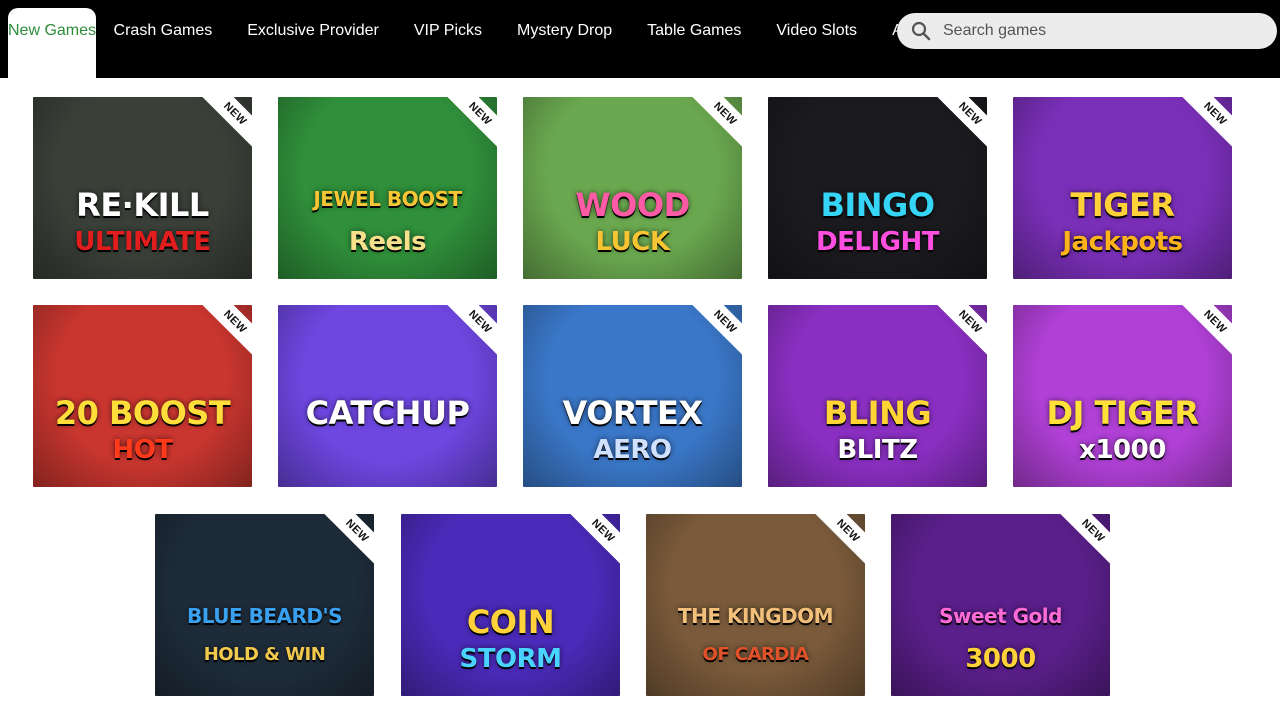  I want to click on game-tile-20-boost-hot: 20 BOOST HOT NEW, so click(142, 396).